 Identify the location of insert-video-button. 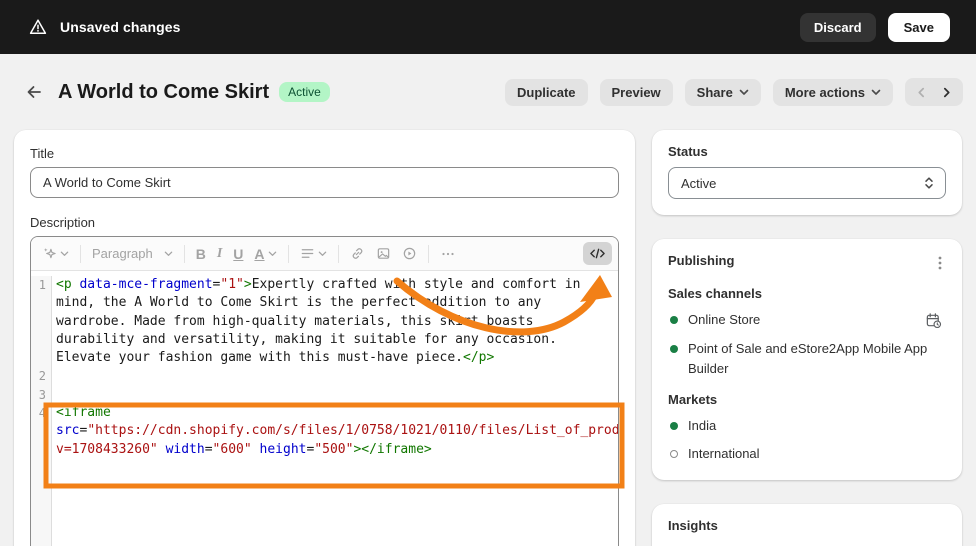
(409, 253).